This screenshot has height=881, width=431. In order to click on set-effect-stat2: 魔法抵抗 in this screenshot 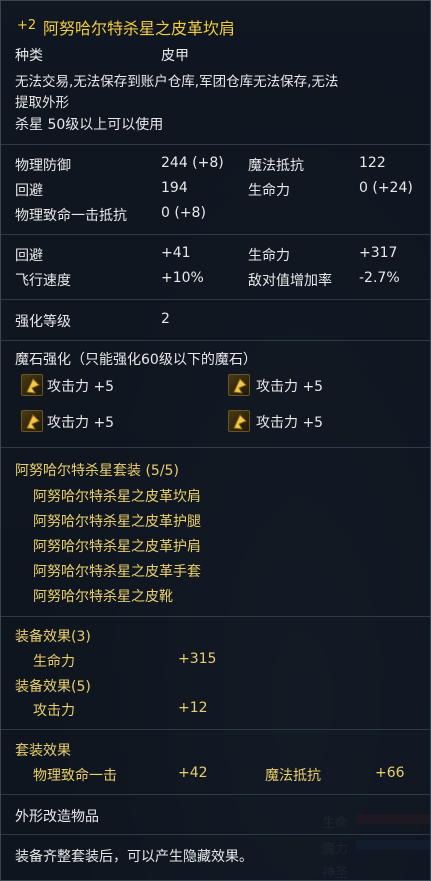, I will do `click(293, 776)`.